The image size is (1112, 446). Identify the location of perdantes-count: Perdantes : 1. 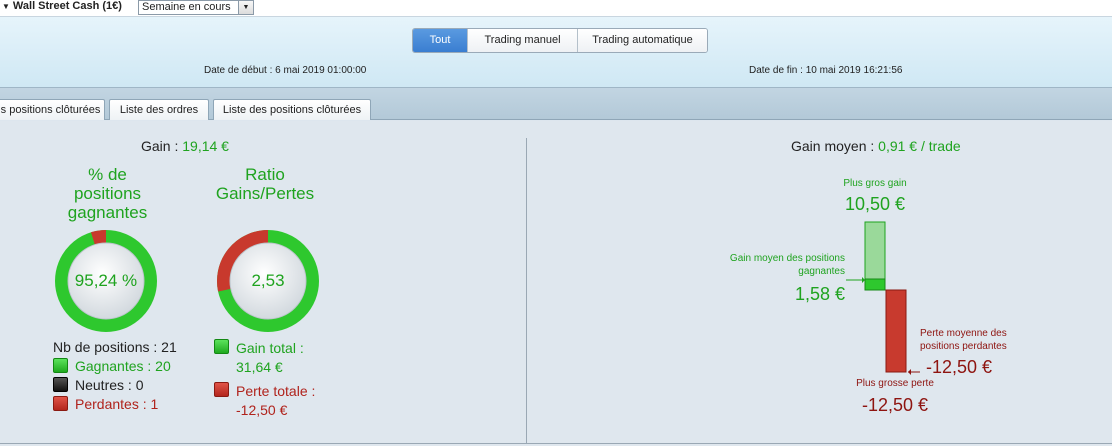
(117, 404).